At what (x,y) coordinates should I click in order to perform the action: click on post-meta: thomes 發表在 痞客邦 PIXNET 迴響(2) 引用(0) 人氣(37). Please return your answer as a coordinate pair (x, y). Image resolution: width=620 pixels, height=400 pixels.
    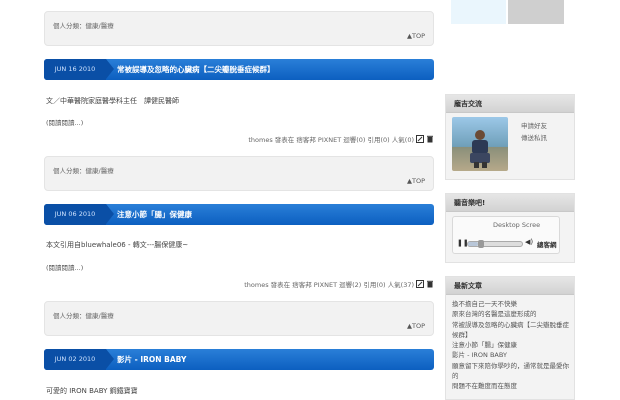
    Looking at the image, I should click on (339, 284).